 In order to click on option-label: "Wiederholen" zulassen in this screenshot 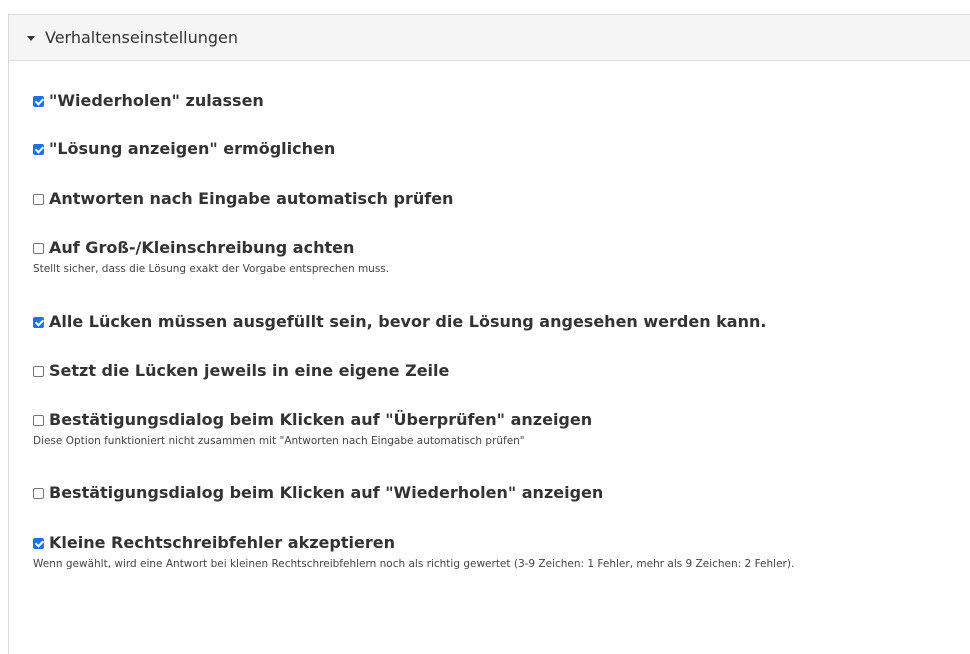, I will do `click(156, 100)`.